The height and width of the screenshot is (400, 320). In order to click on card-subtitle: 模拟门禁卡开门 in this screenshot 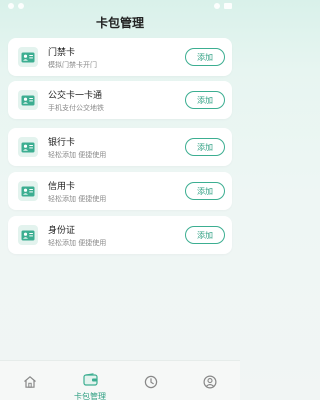, I will do `click(72, 65)`.